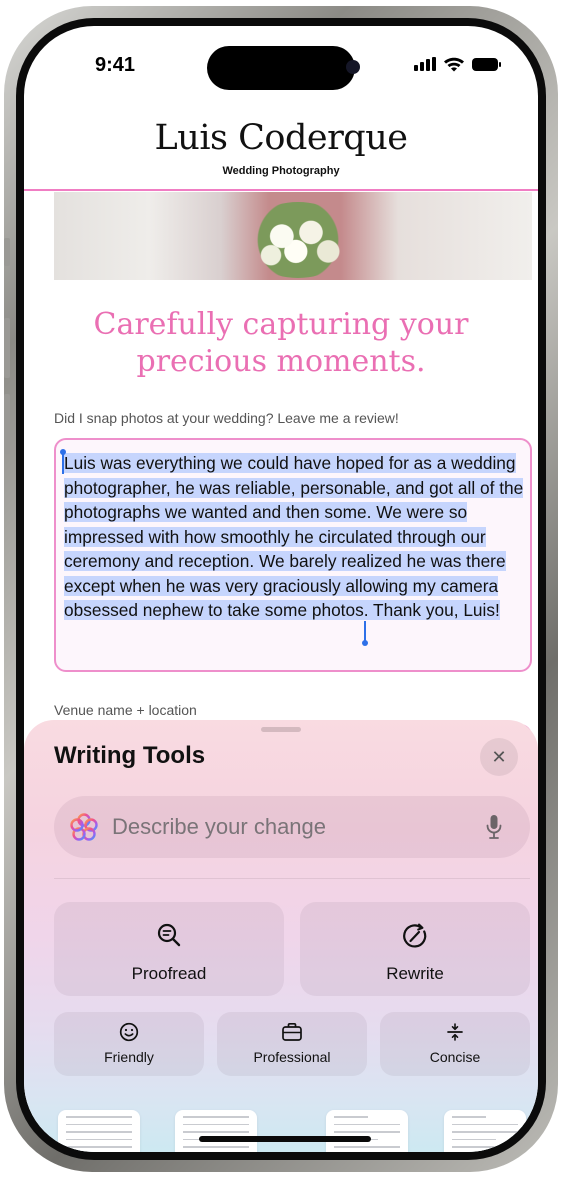 This screenshot has width=567, height=1178. I want to click on concise-label: Concise, so click(455, 1057).